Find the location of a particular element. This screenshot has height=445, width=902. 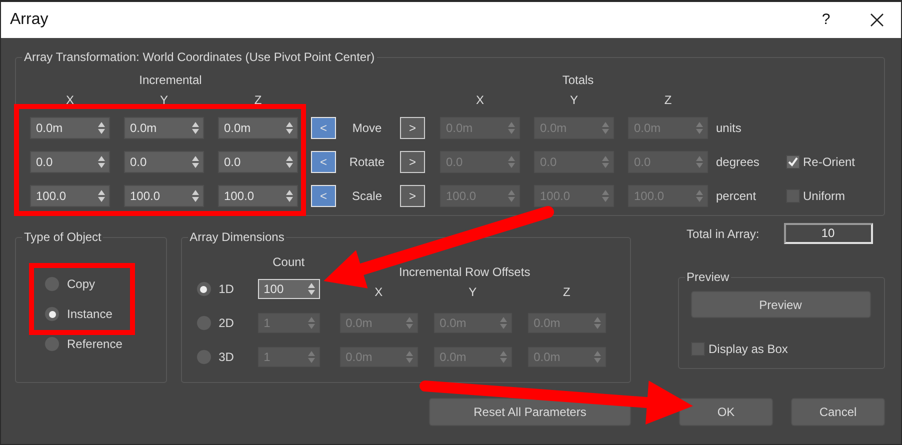

group-title: Preview is located at coordinates (708, 277).